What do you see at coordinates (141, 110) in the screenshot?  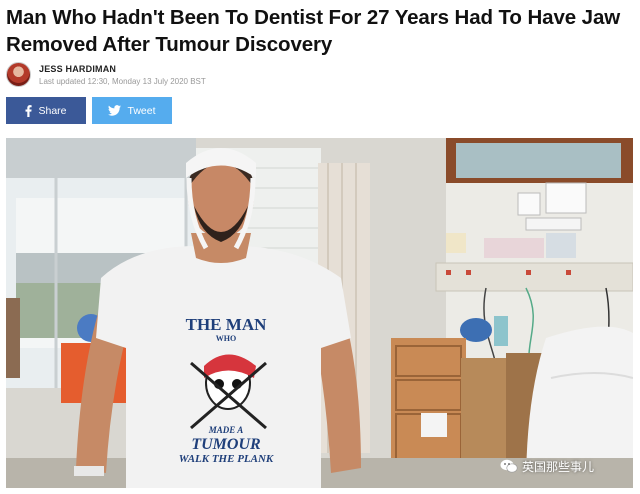 I see `twitter-tweet-label: Tweet` at bounding box center [141, 110].